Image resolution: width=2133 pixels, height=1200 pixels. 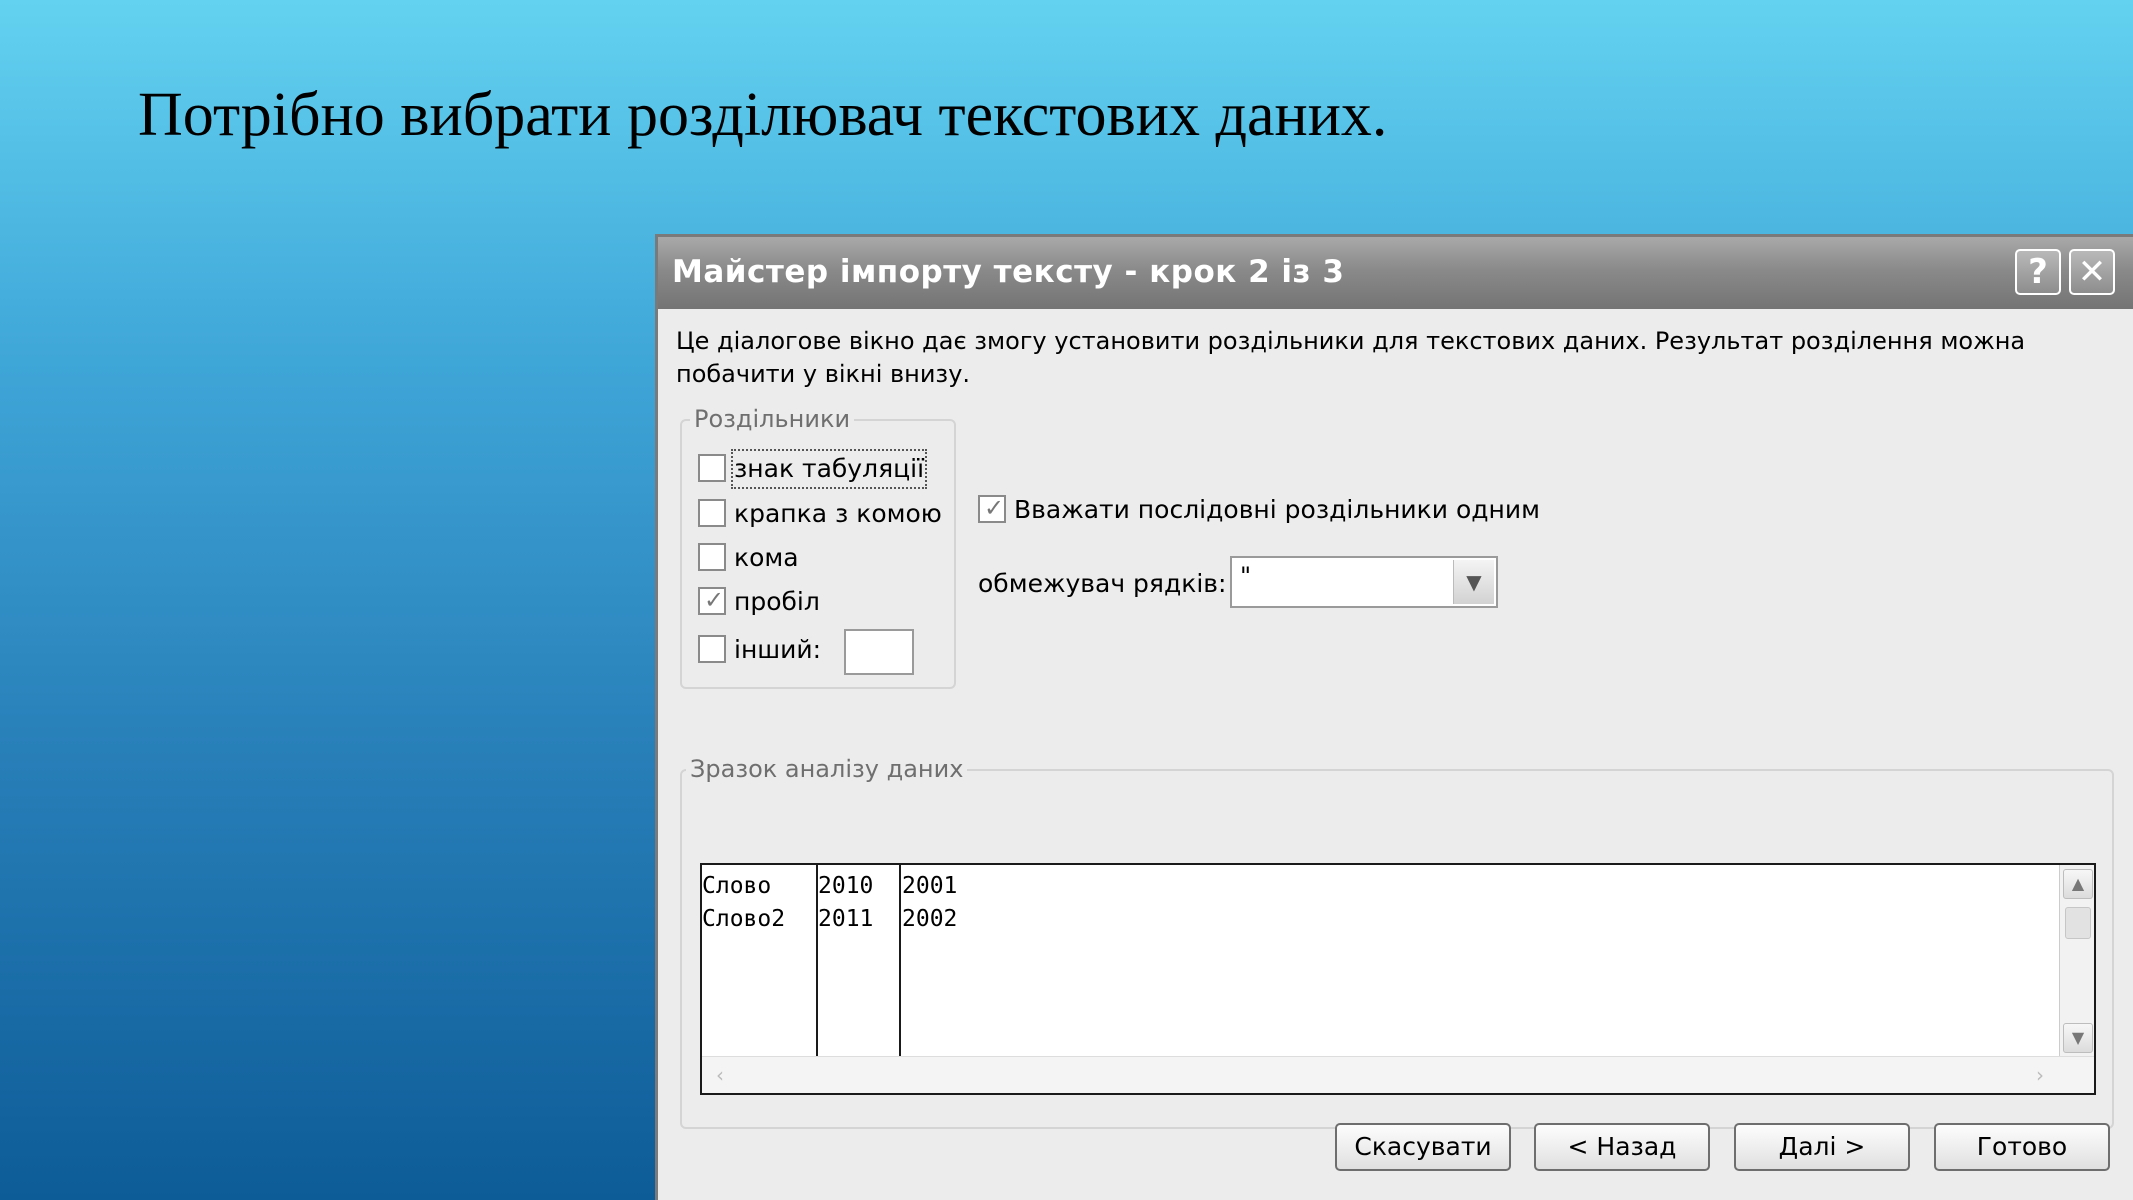 I want to click on consecutive-checkbox-label: Вважати послідовні роздільники одним, so click(x=1277, y=509).